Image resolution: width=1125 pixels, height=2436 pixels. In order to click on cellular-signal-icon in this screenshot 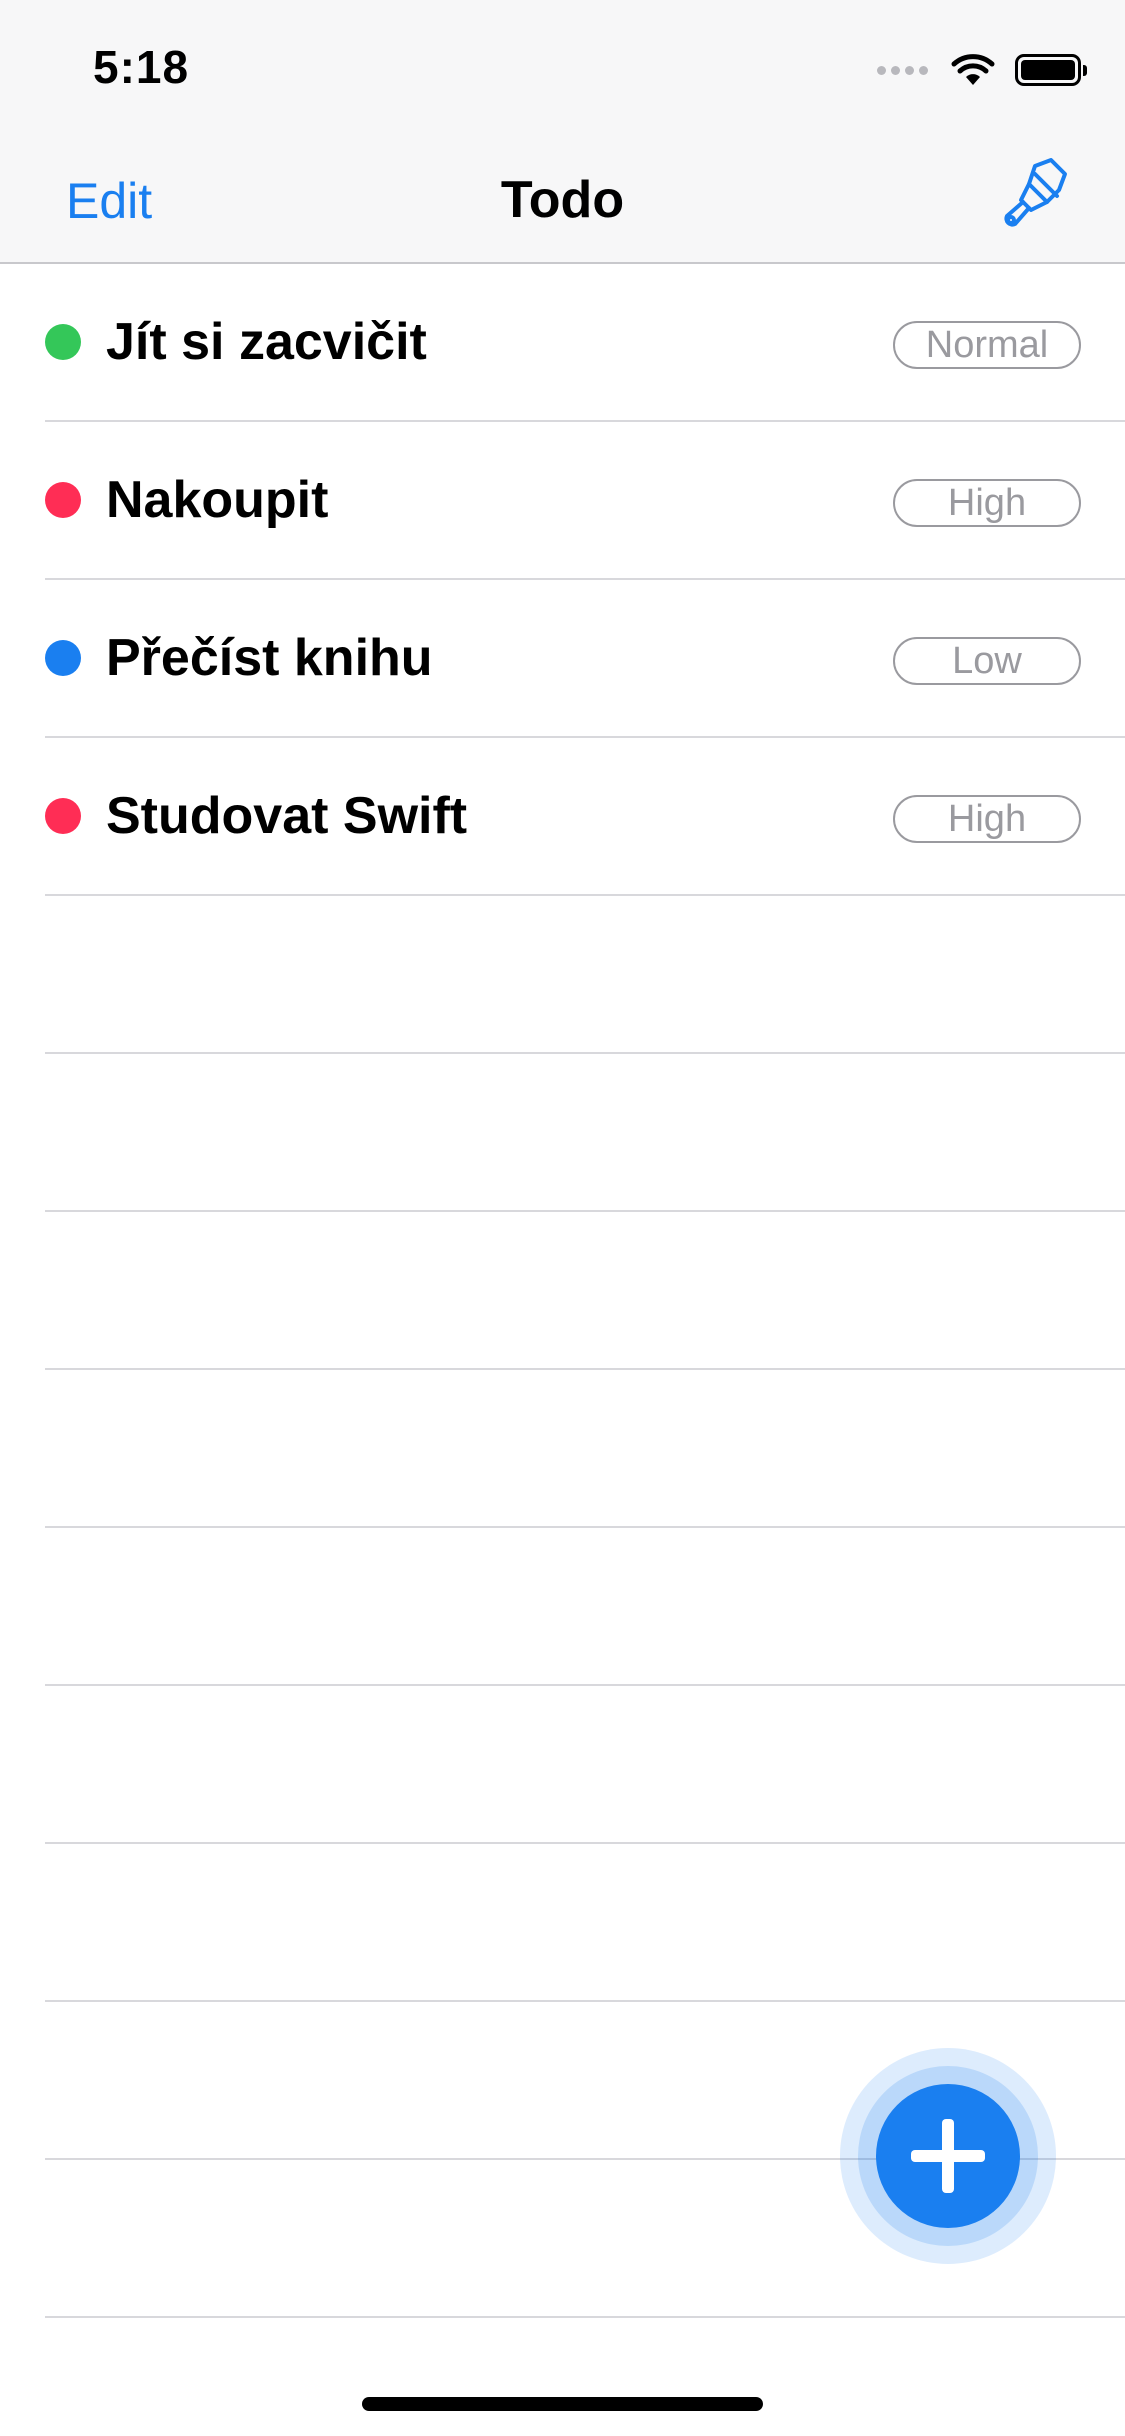, I will do `click(905, 70)`.